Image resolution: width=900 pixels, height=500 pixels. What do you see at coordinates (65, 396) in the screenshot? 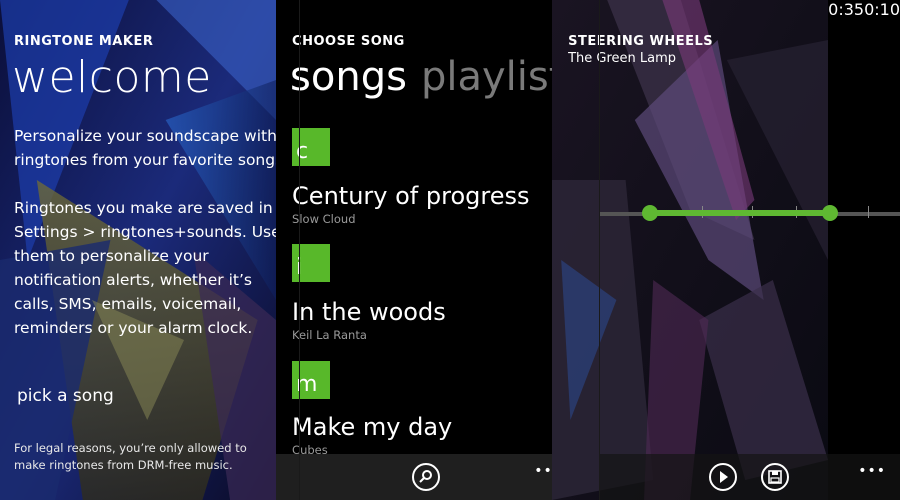
I see `pick-song-link: pick a song` at bounding box center [65, 396].